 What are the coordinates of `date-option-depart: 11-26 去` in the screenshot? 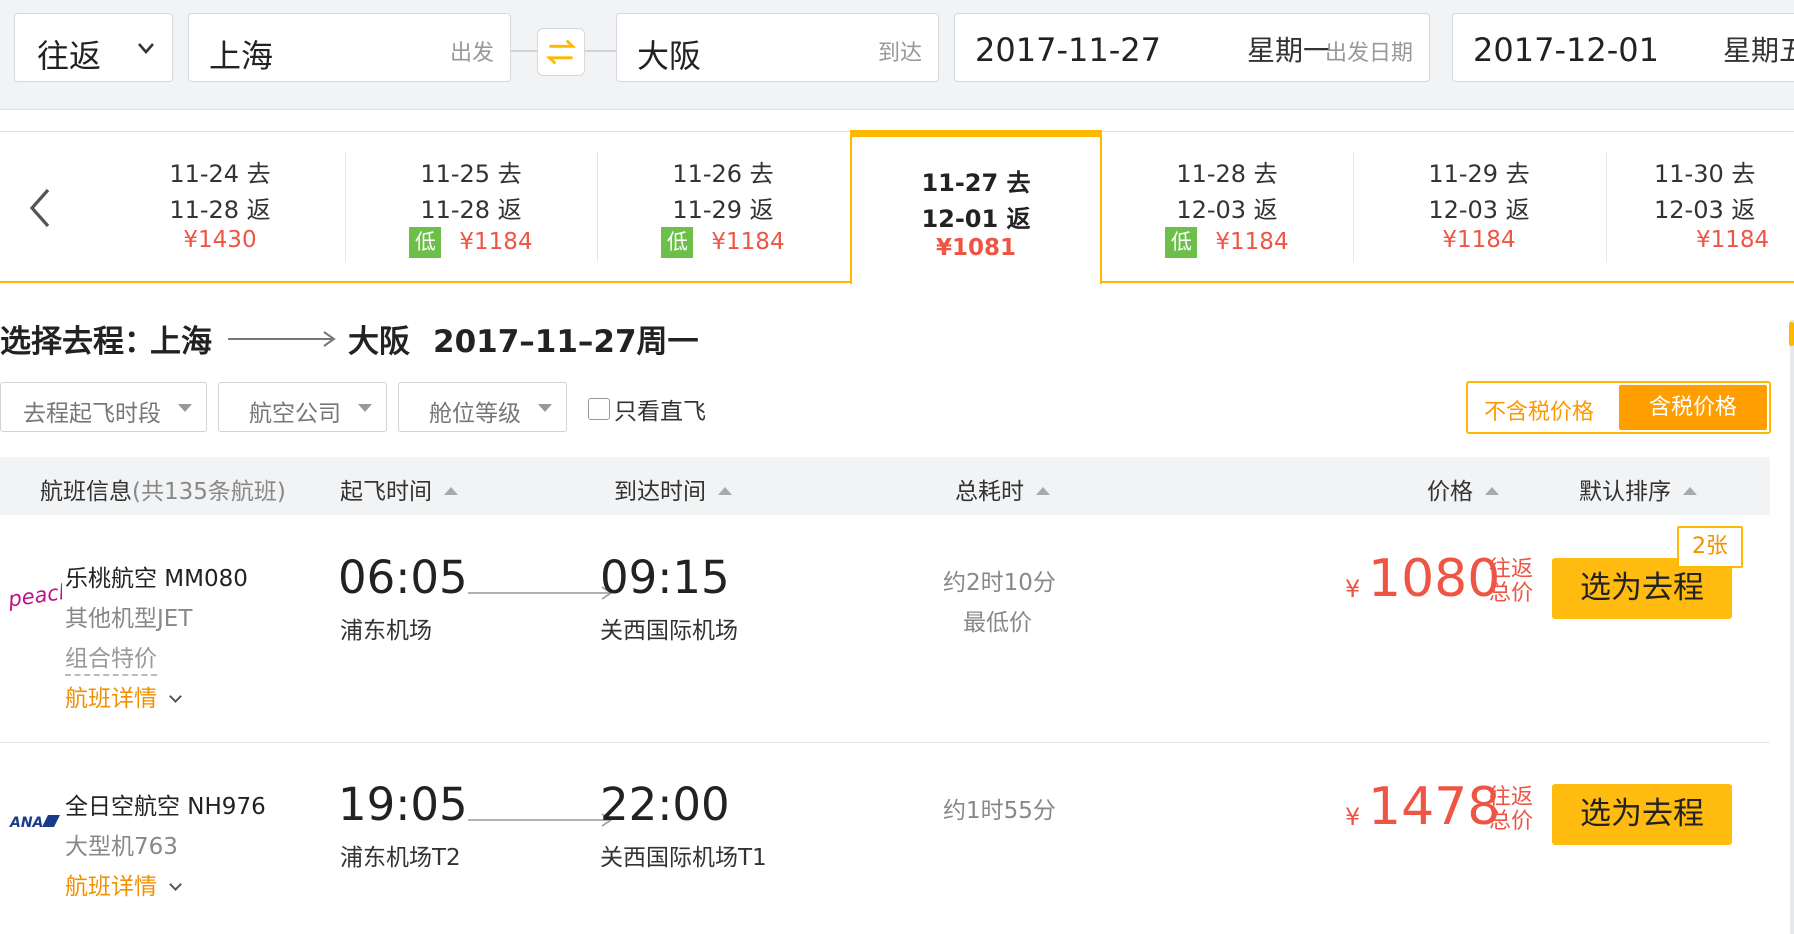 It's located at (723, 174).